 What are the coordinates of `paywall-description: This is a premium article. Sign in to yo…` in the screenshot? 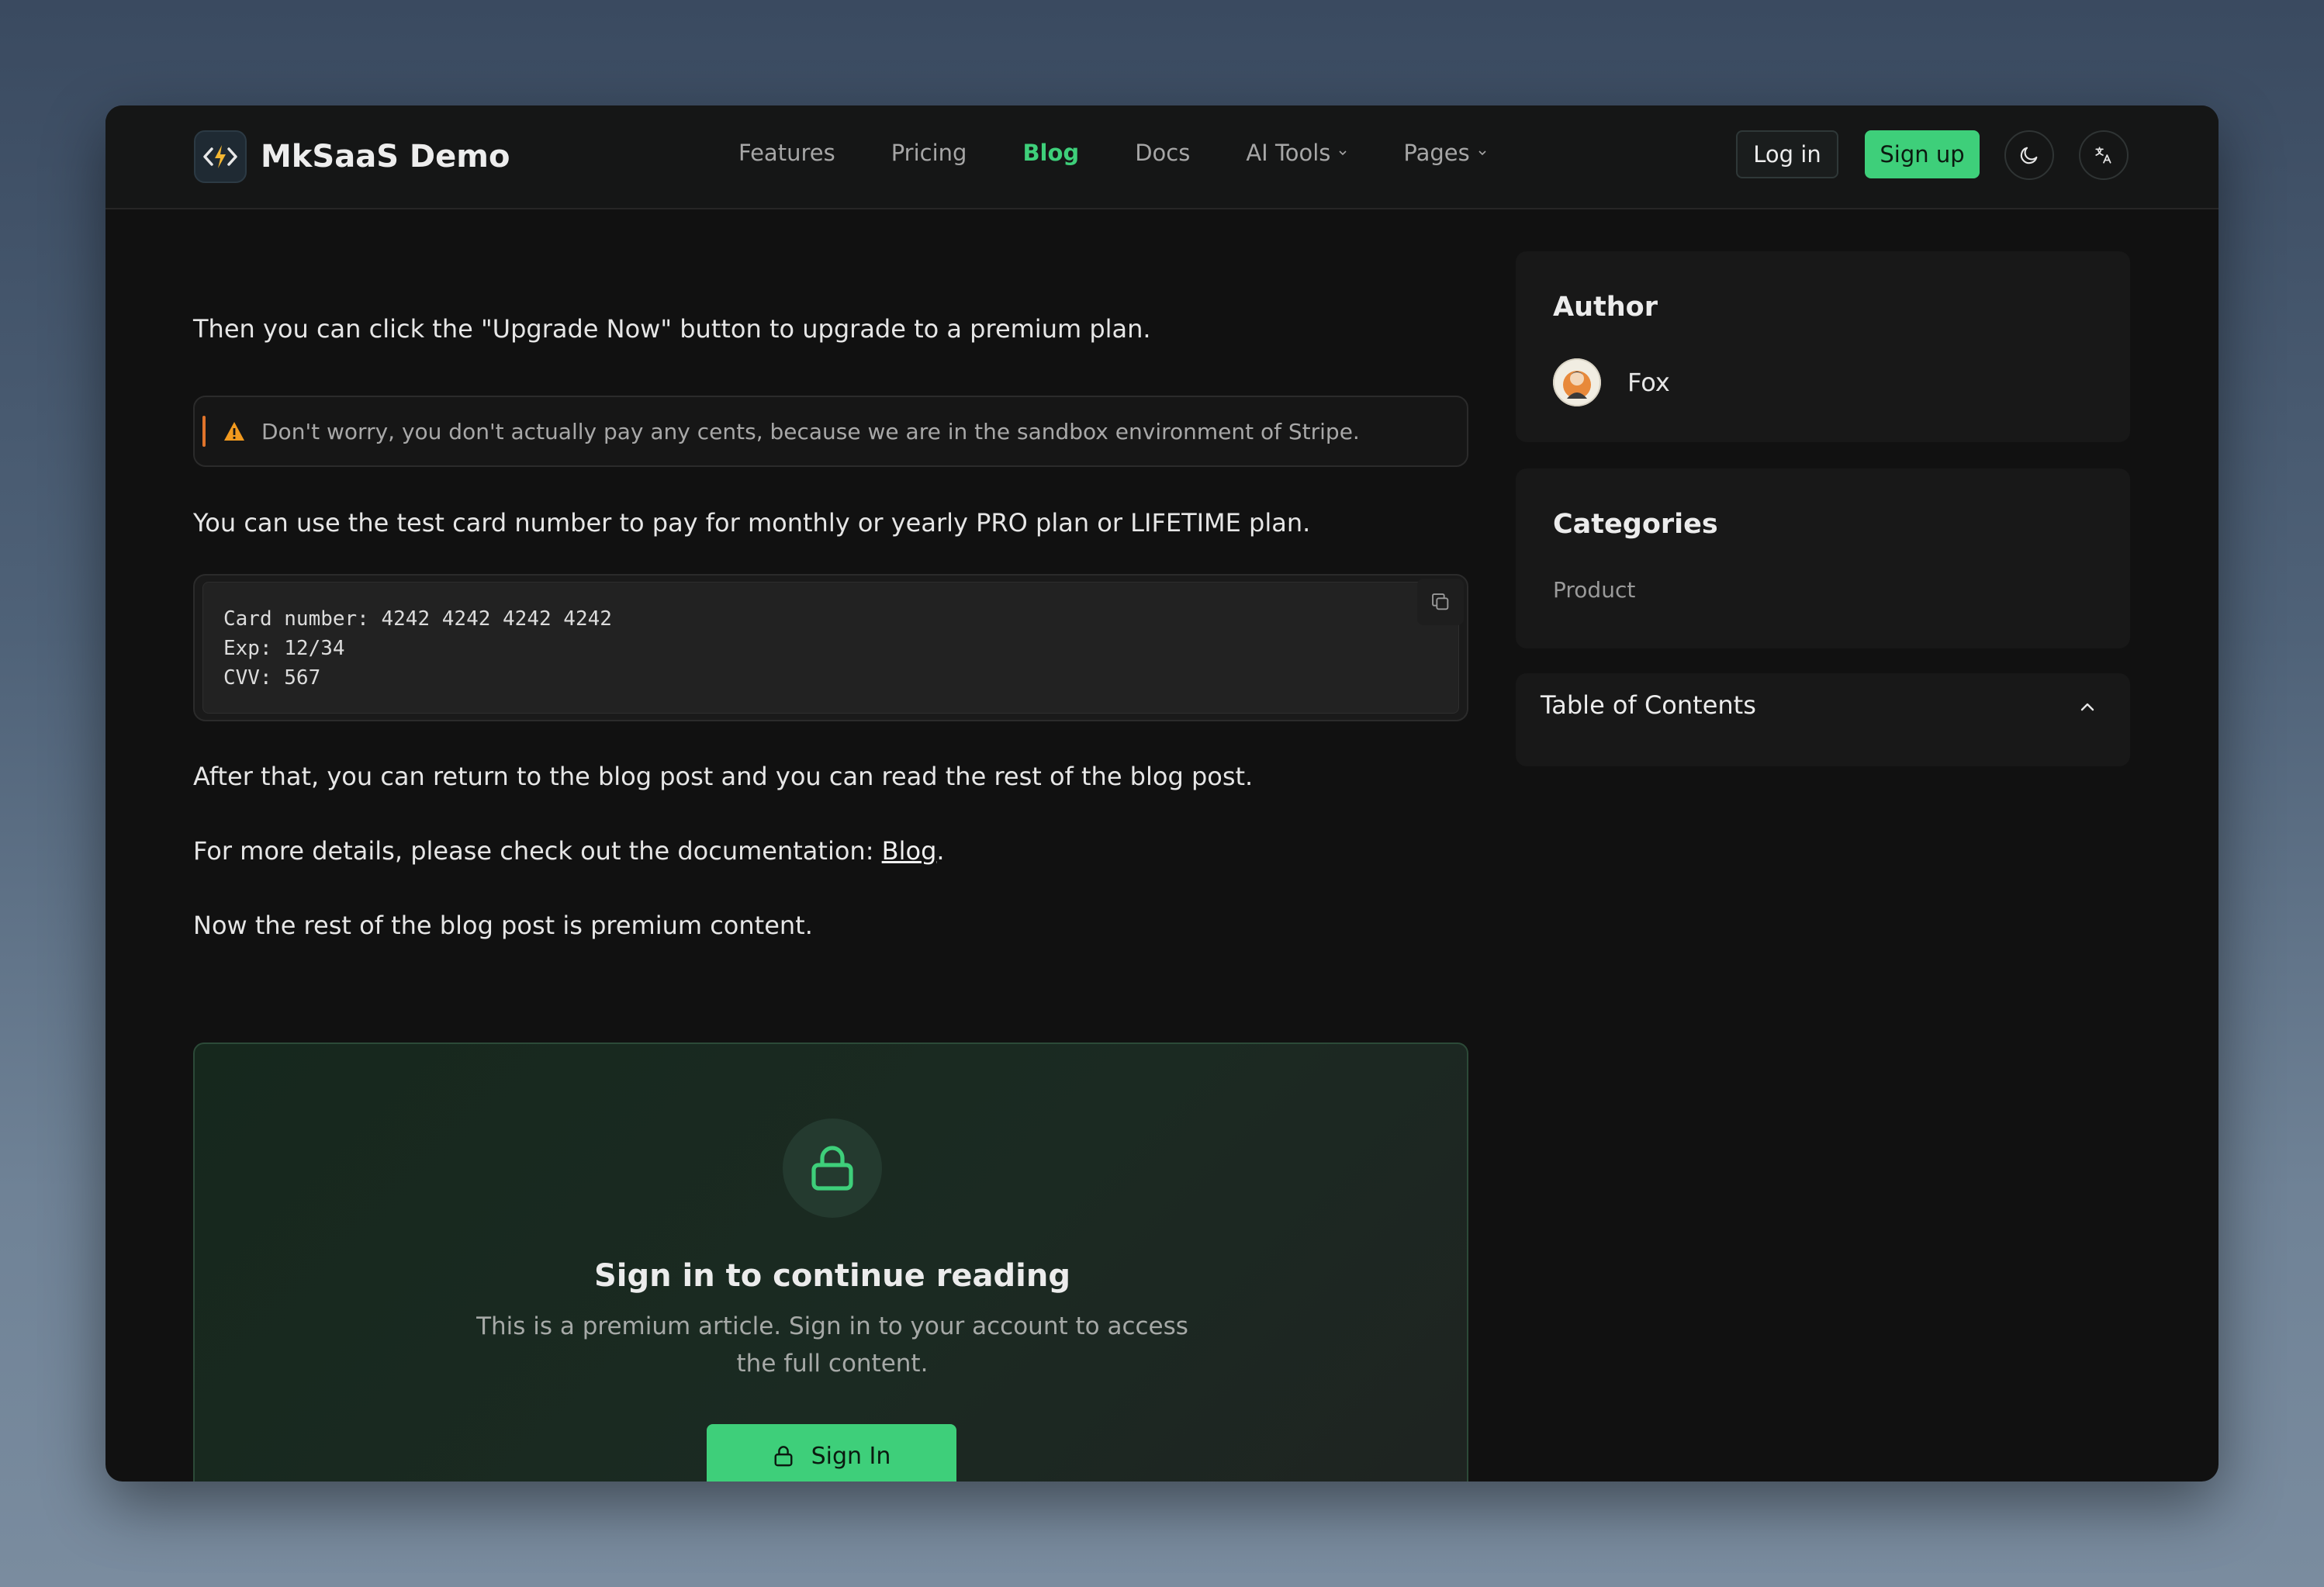 It's located at (832, 1326).